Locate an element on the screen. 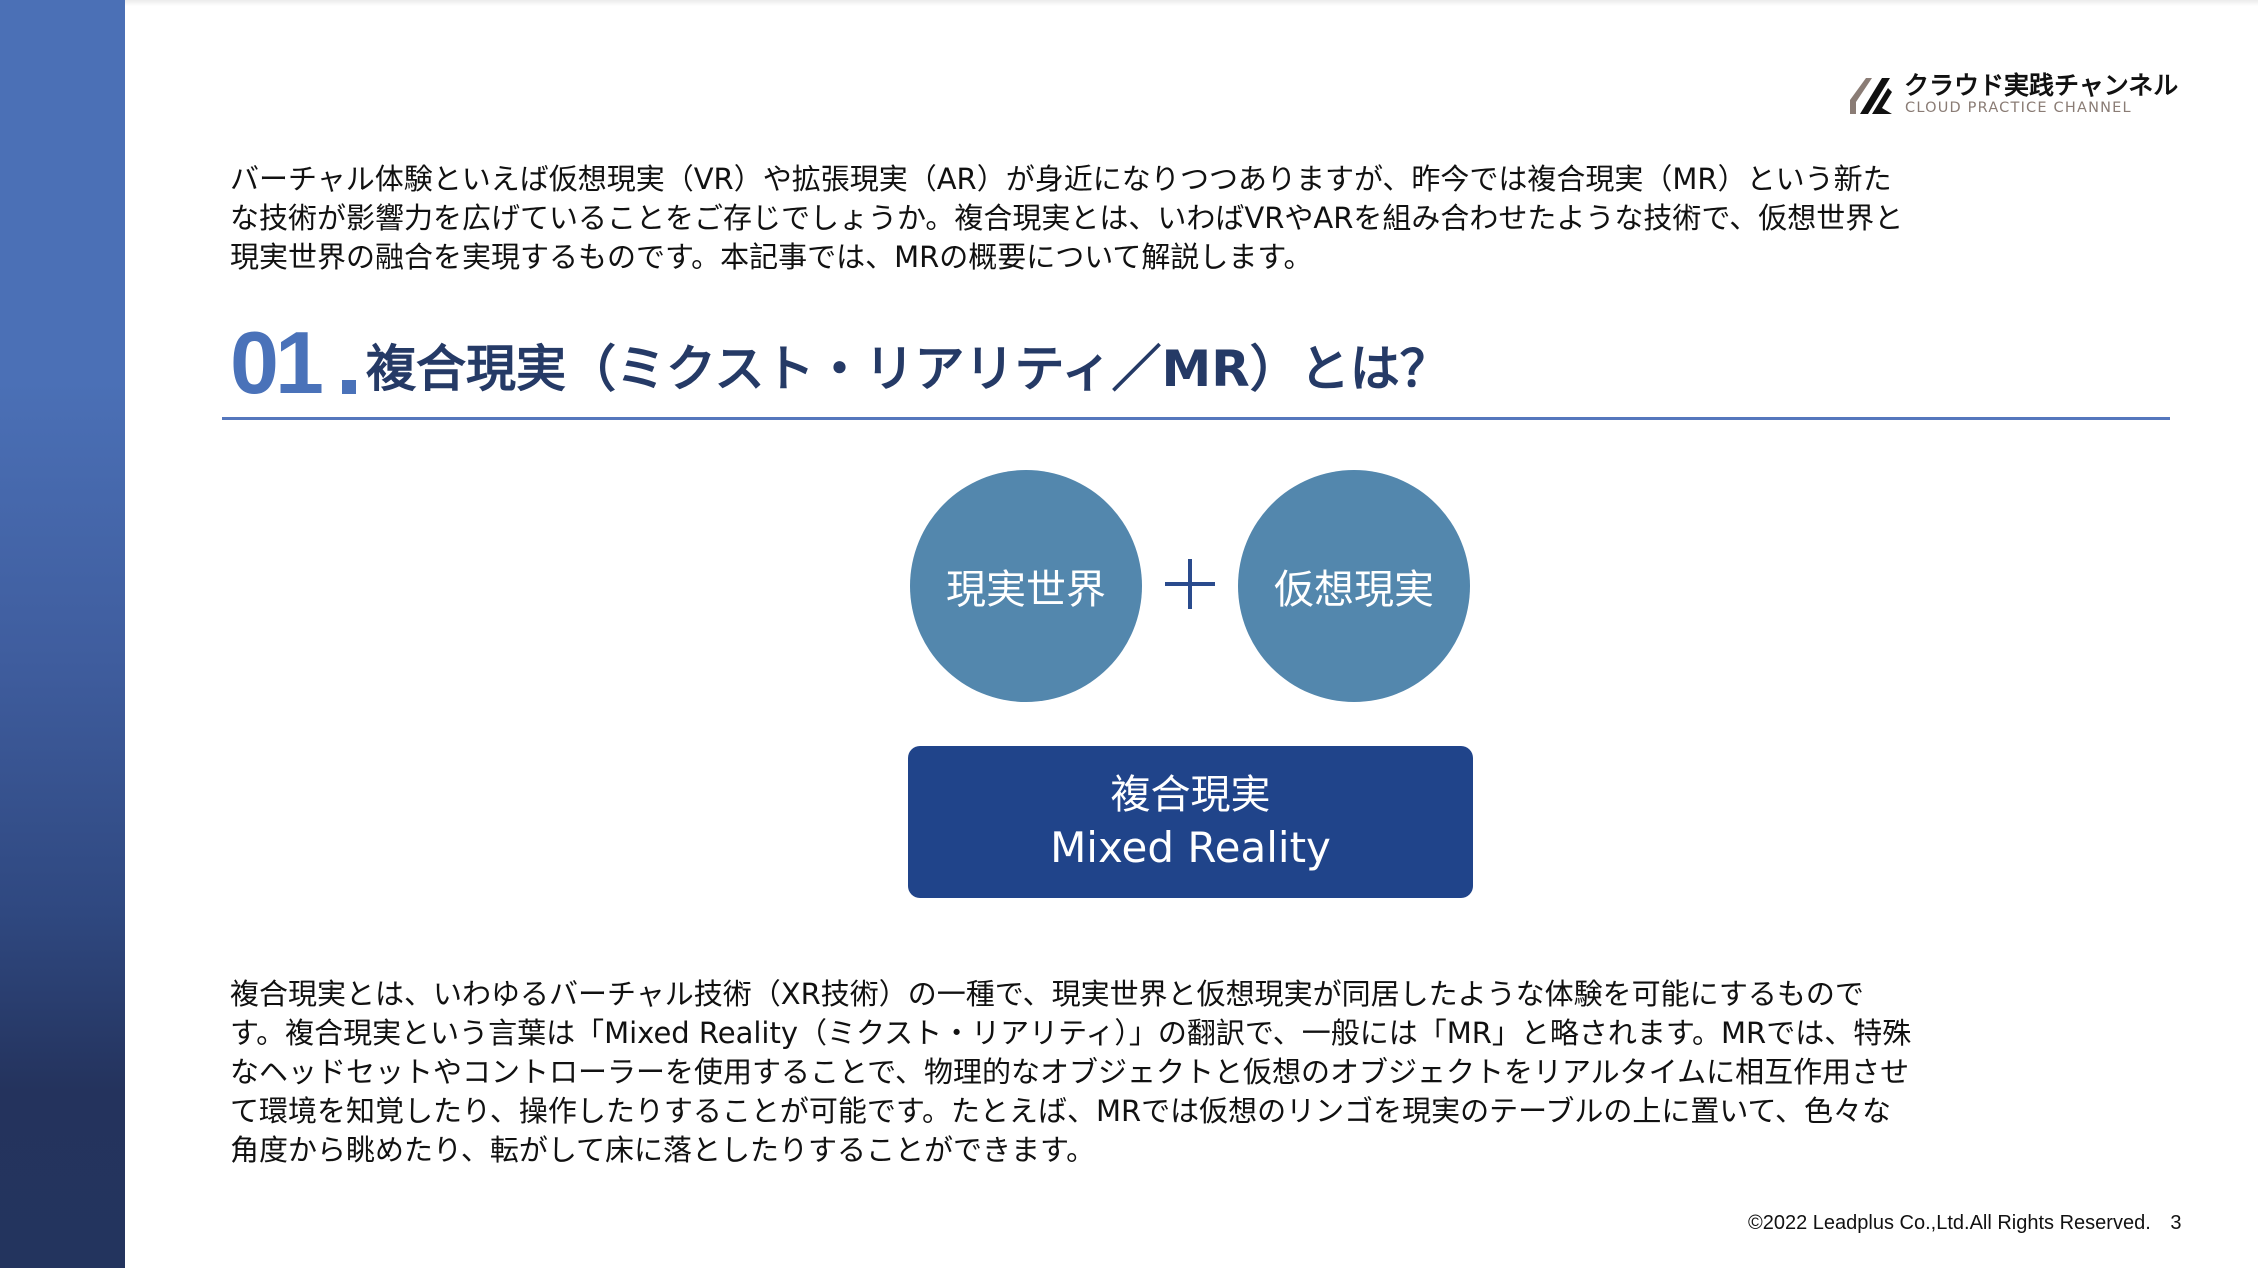  virtual-reality-circle: 仮想現実 is located at coordinates (1354, 586).